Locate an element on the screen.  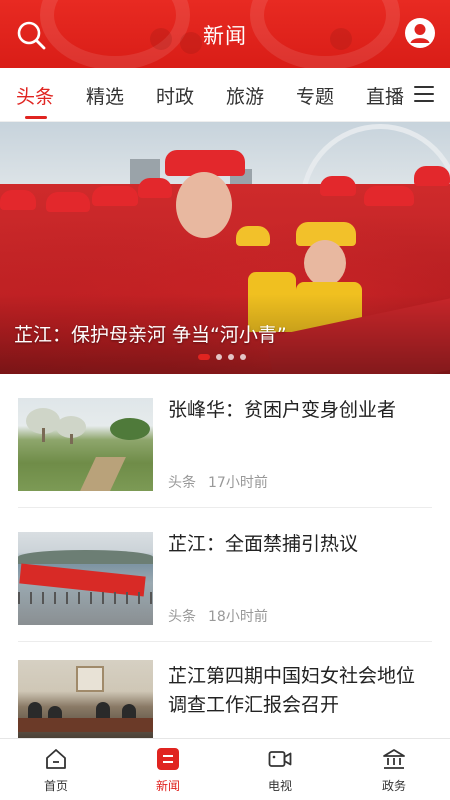
nav-news: 新闻 is located at coordinates (168, 770).